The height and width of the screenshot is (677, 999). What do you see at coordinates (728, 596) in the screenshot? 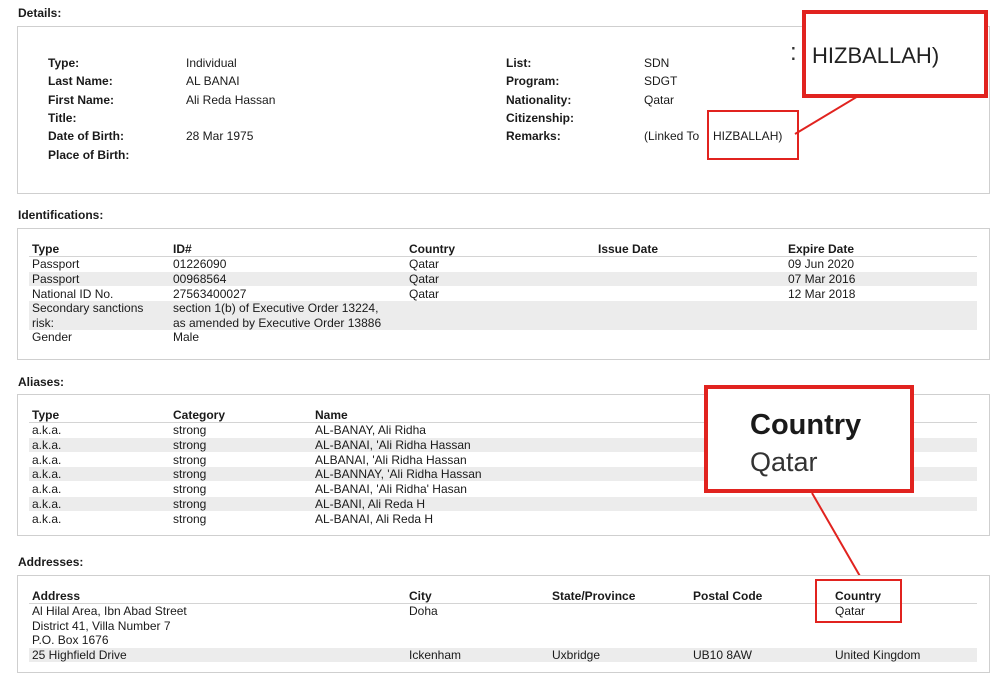
I see `addr-col-postal: Postal Code` at bounding box center [728, 596].